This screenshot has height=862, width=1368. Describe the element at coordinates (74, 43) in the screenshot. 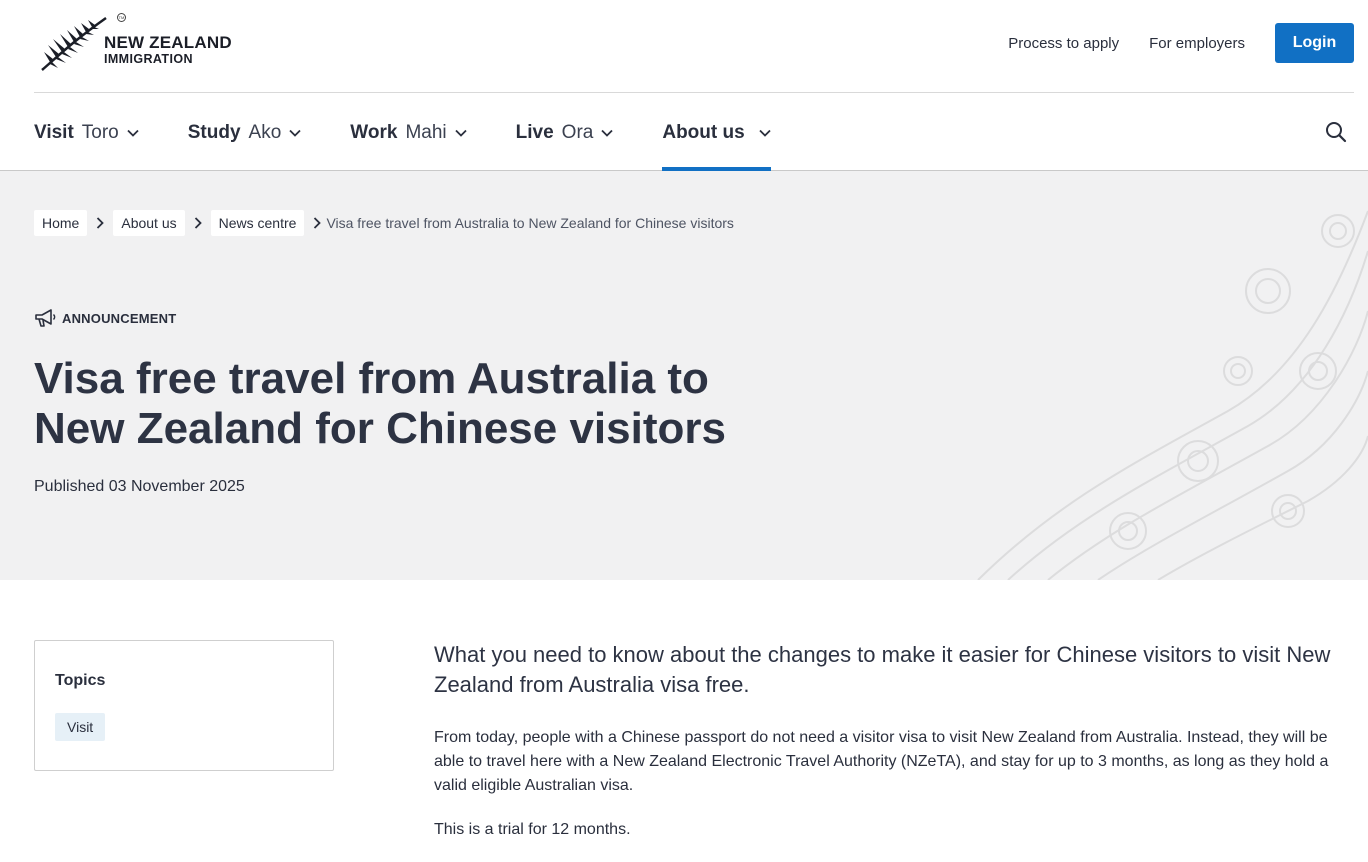

I see `silver-fern-icon` at that location.